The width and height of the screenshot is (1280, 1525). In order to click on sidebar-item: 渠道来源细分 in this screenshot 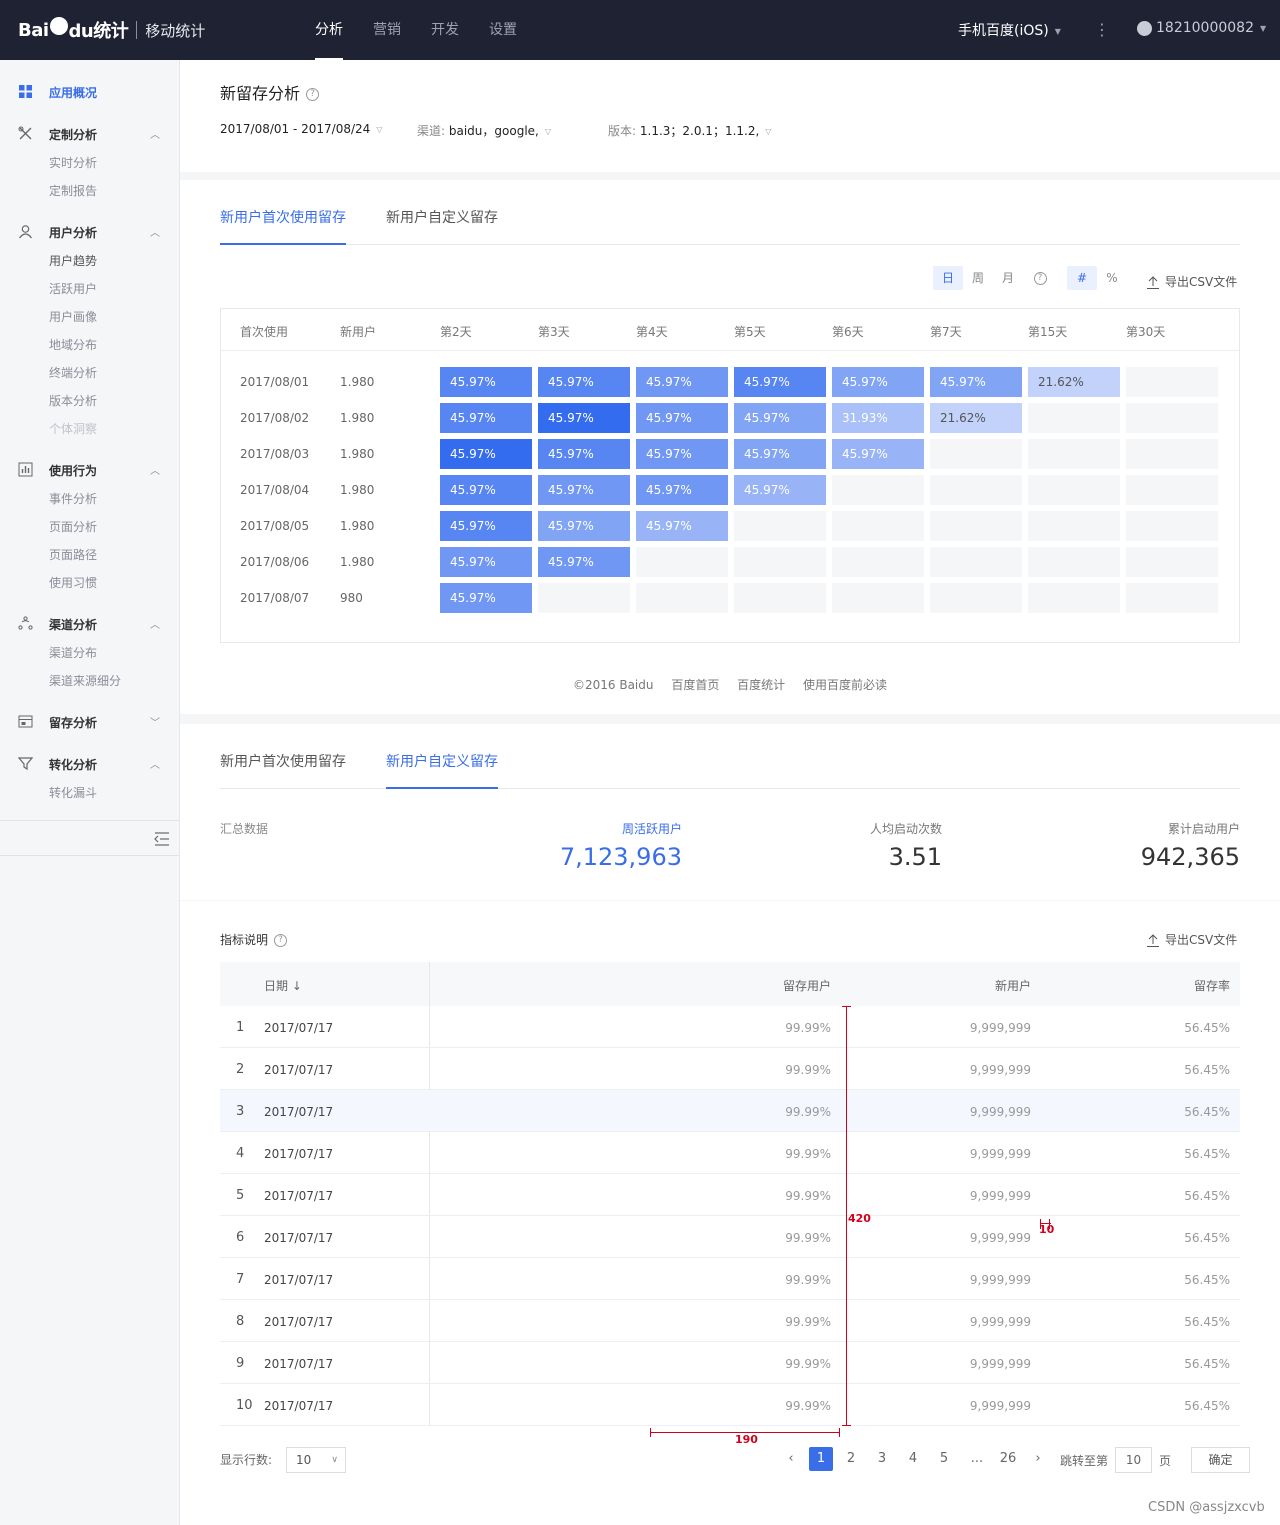, I will do `click(85, 680)`.